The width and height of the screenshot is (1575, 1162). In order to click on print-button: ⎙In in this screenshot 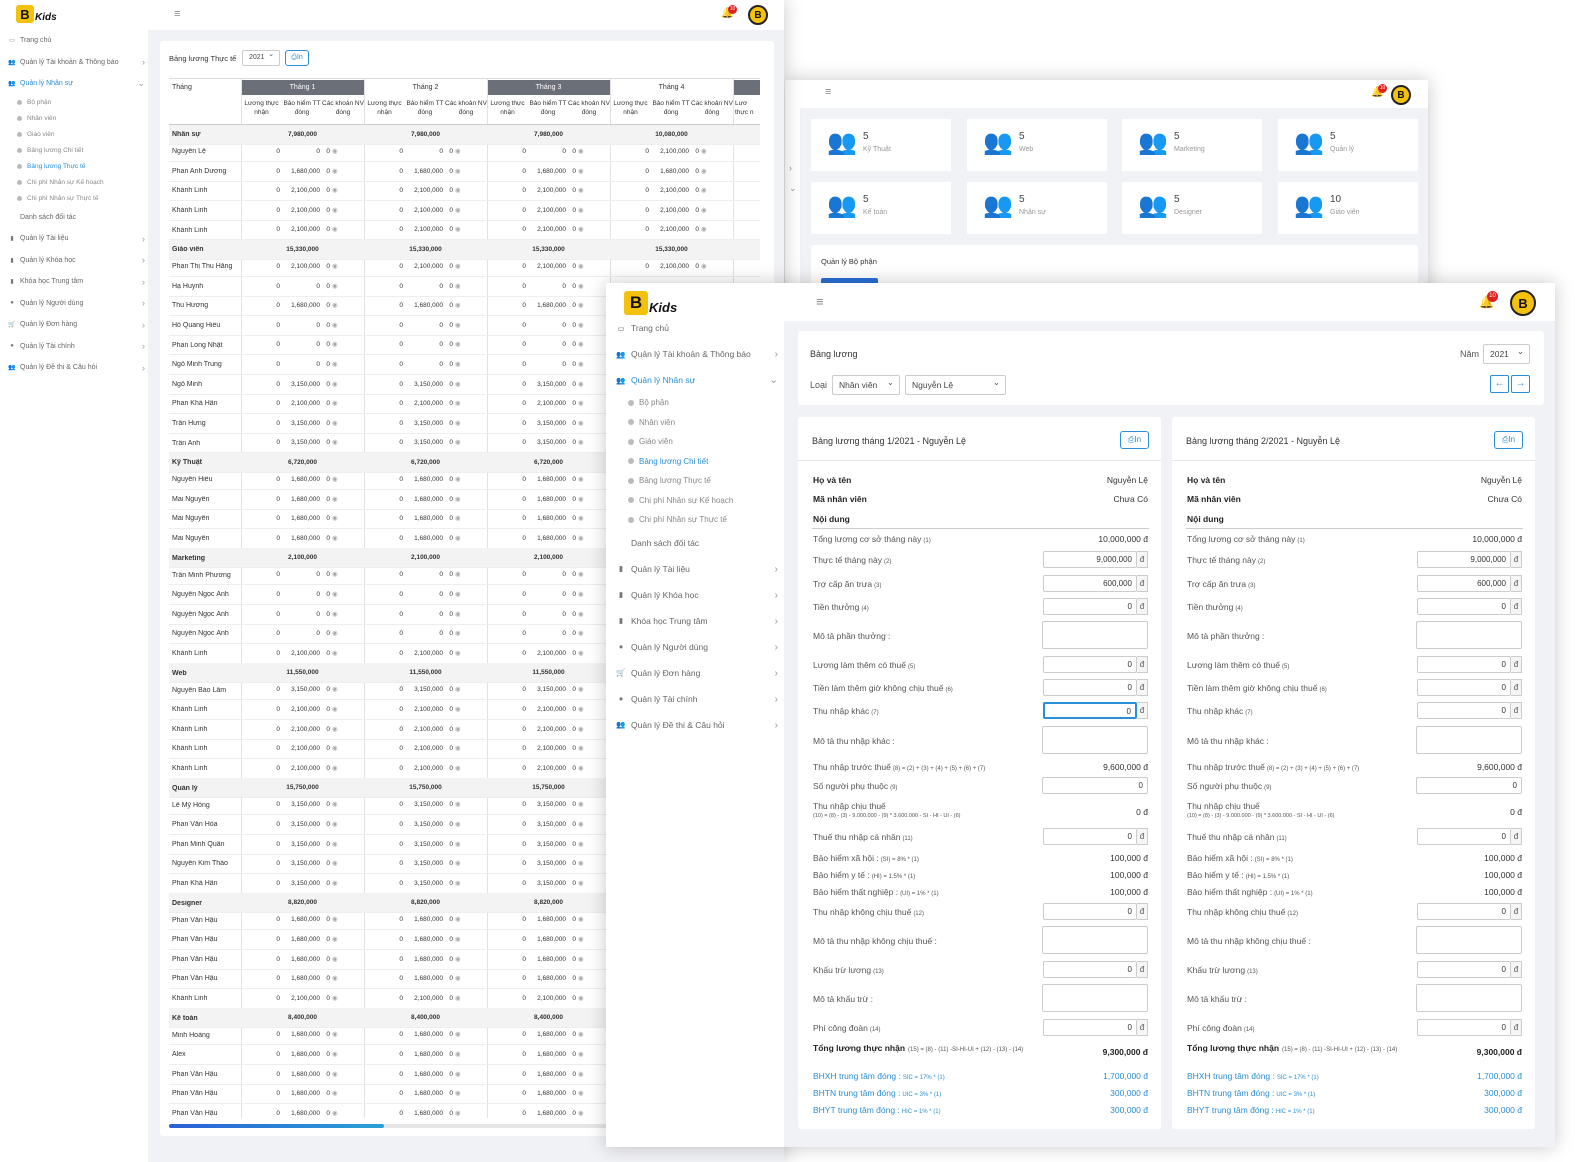, I will do `click(1508, 440)`.